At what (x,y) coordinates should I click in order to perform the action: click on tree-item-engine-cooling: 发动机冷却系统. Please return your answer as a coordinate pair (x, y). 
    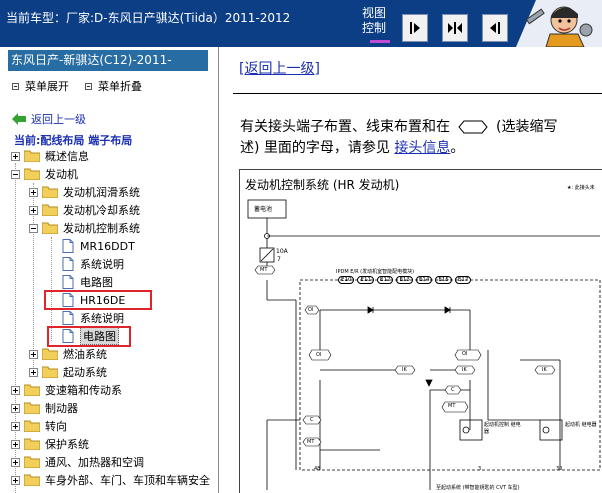
    Looking at the image, I should click on (84, 210).